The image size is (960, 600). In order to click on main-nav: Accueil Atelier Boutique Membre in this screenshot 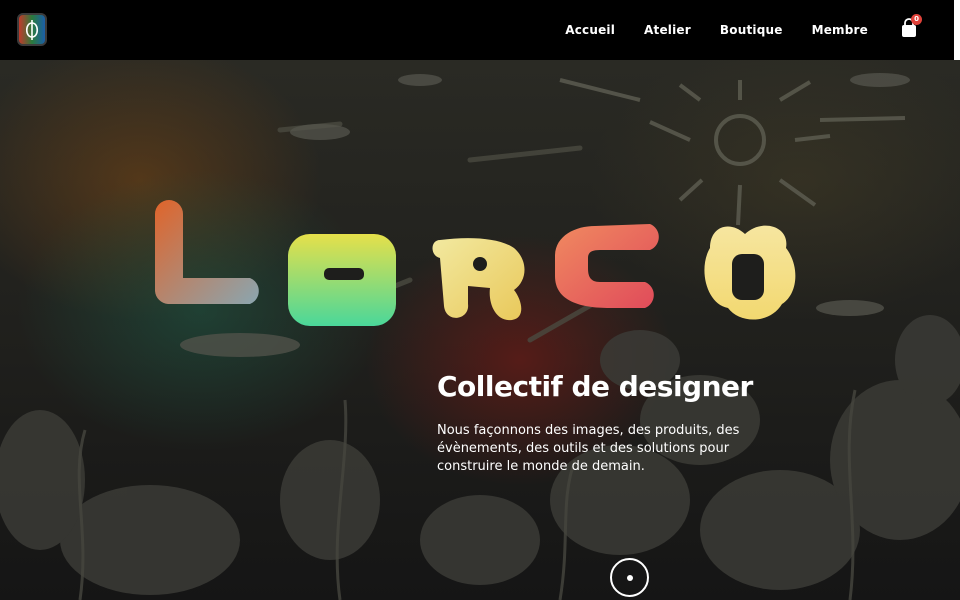, I will do `click(716, 30)`.